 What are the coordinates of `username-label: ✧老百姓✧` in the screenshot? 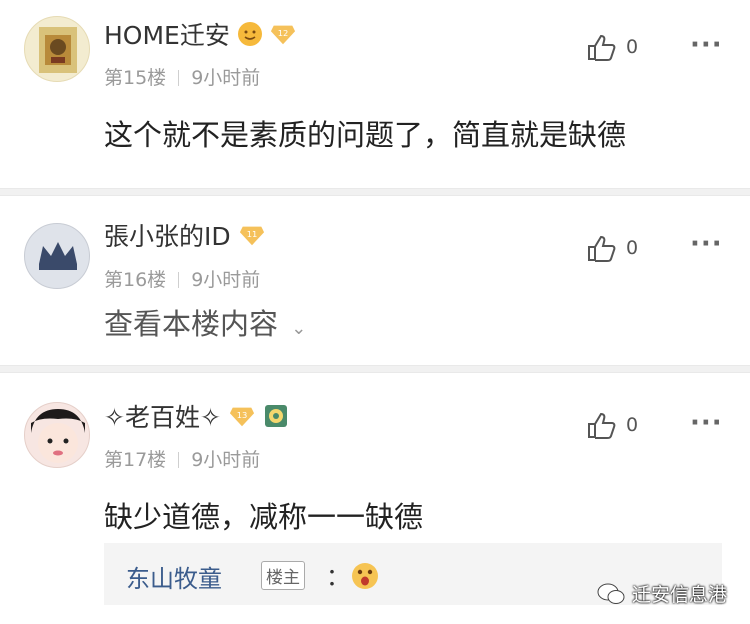 It's located at (162, 417).